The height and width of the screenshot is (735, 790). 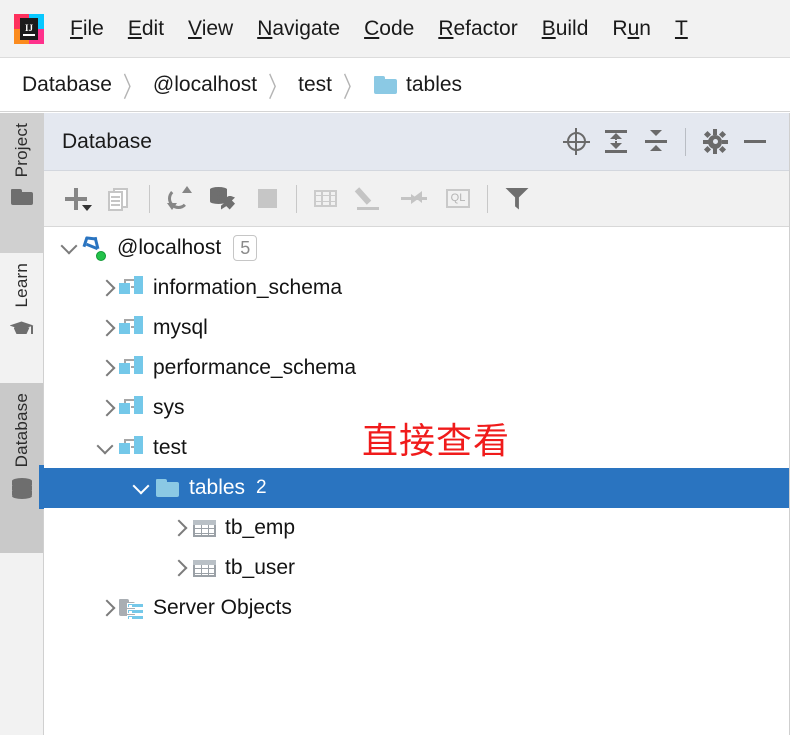 I want to click on refresh-icon, so click(x=179, y=199).